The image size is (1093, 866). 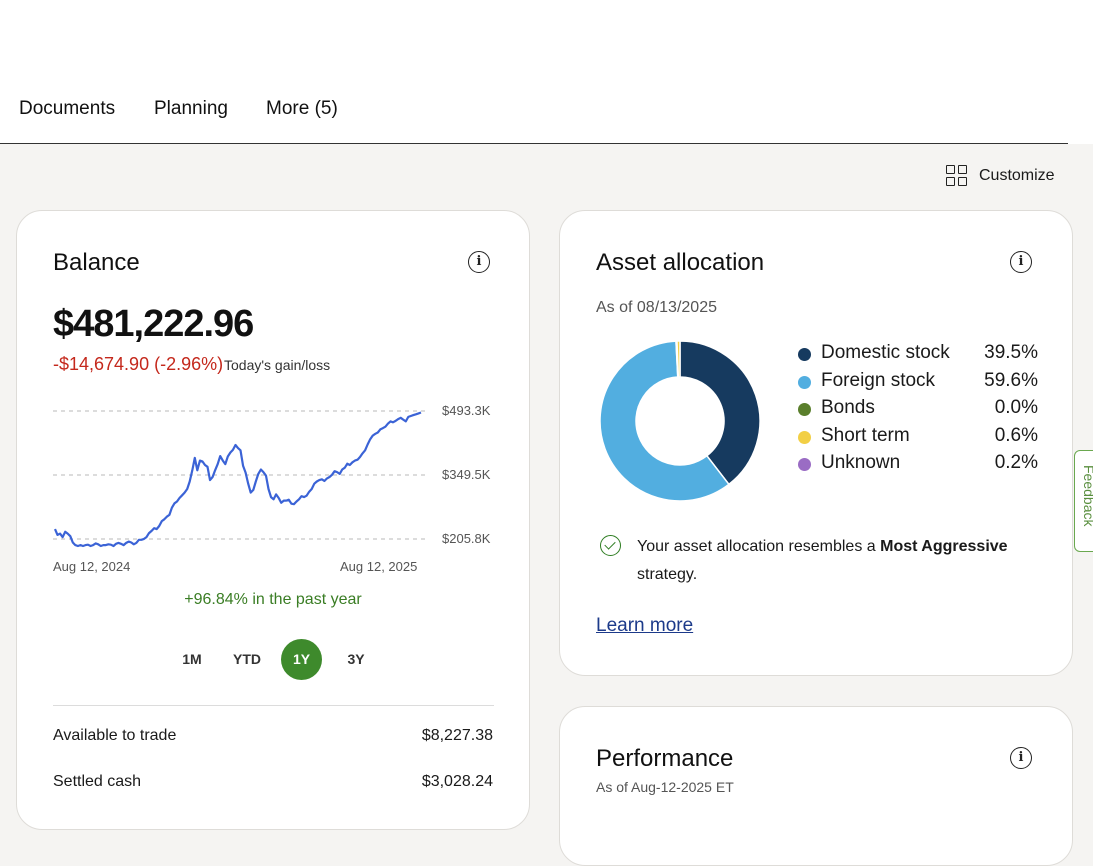 I want to click on legend-item-bonds: Bonds 0.0%, so click(x=918, y=409).